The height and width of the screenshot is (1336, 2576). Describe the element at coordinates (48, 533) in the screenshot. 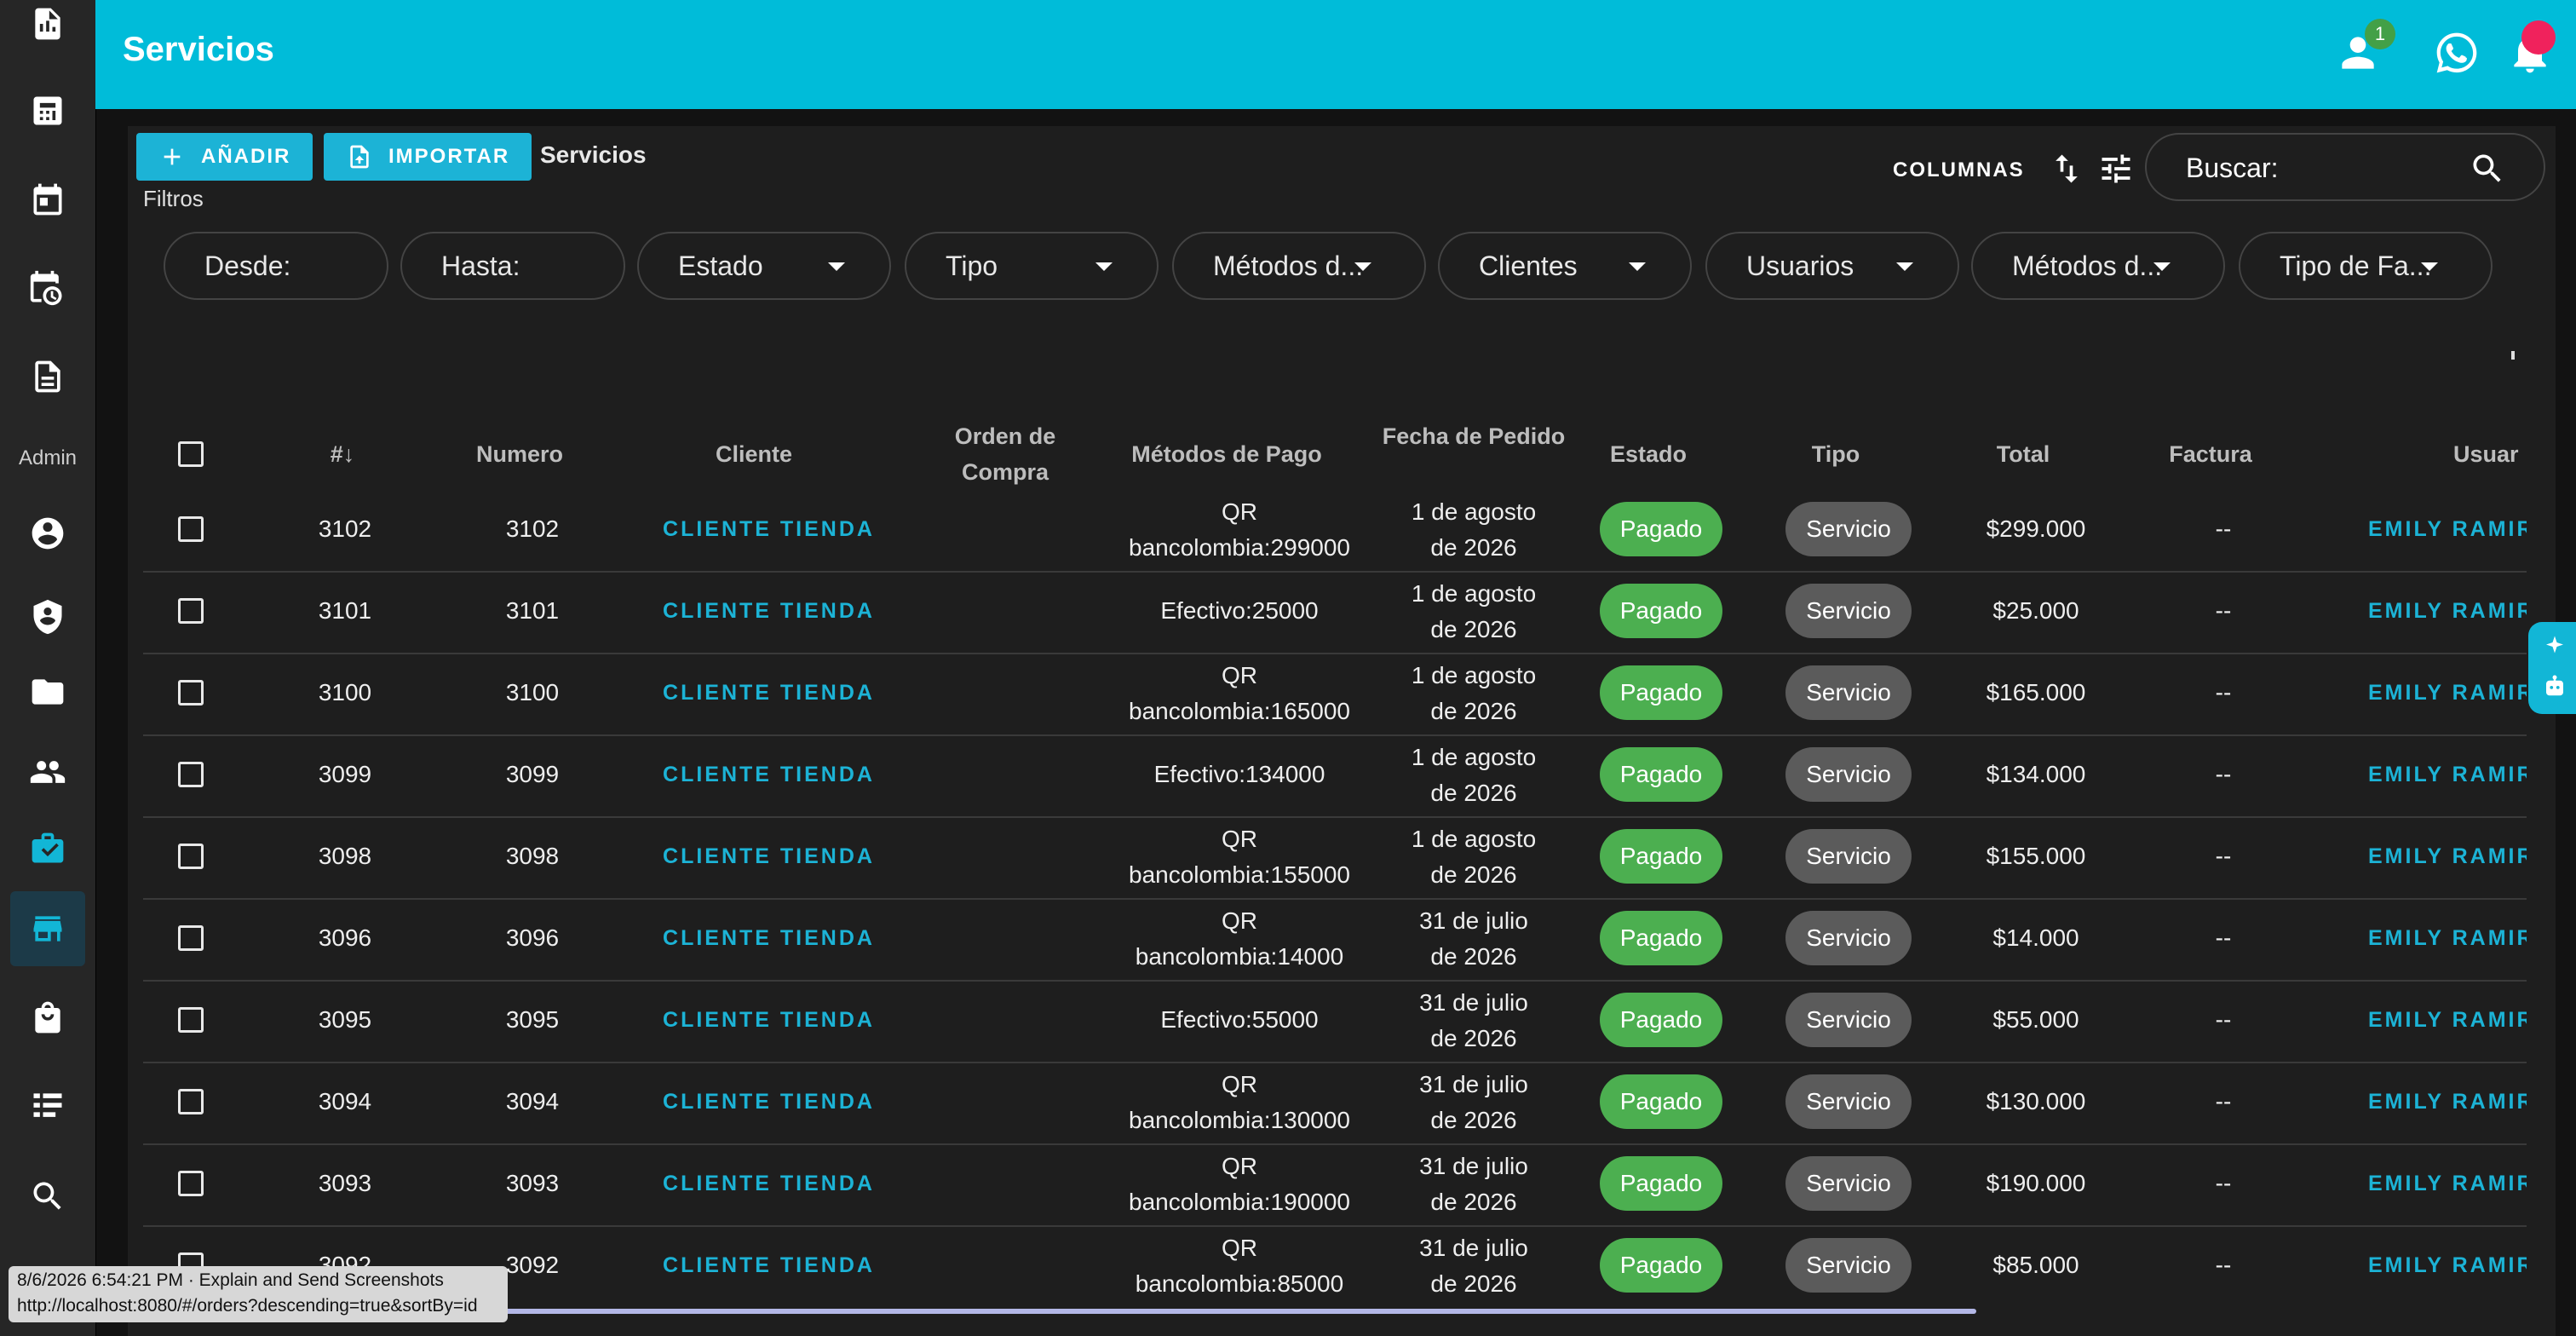

I see `account-icon` at that location.